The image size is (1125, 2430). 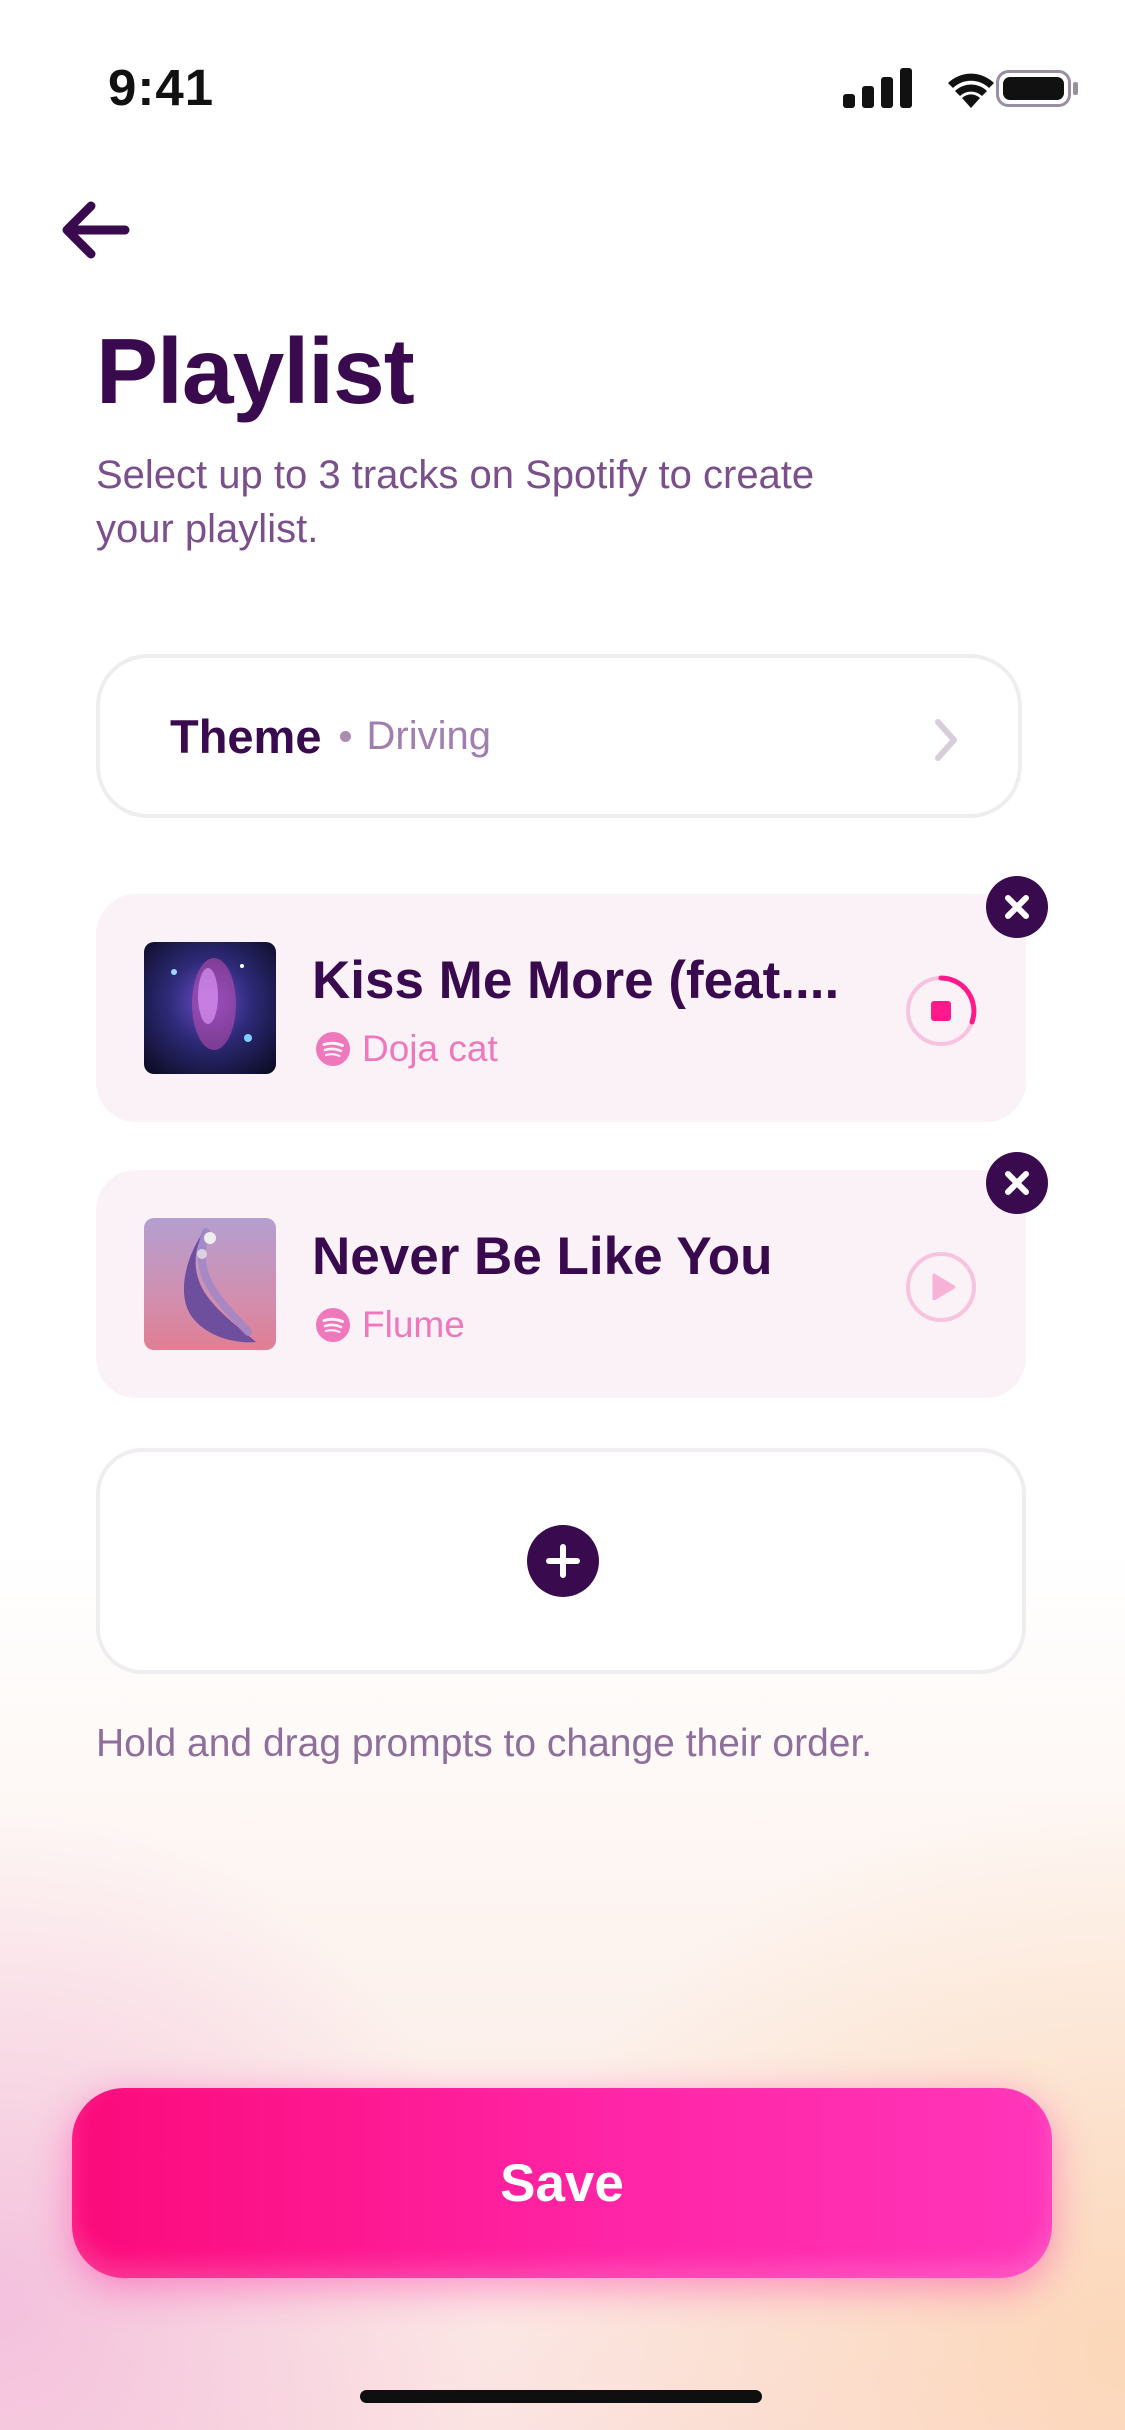 I want to click on page-title: Playlist, so click(x=255, y=371).